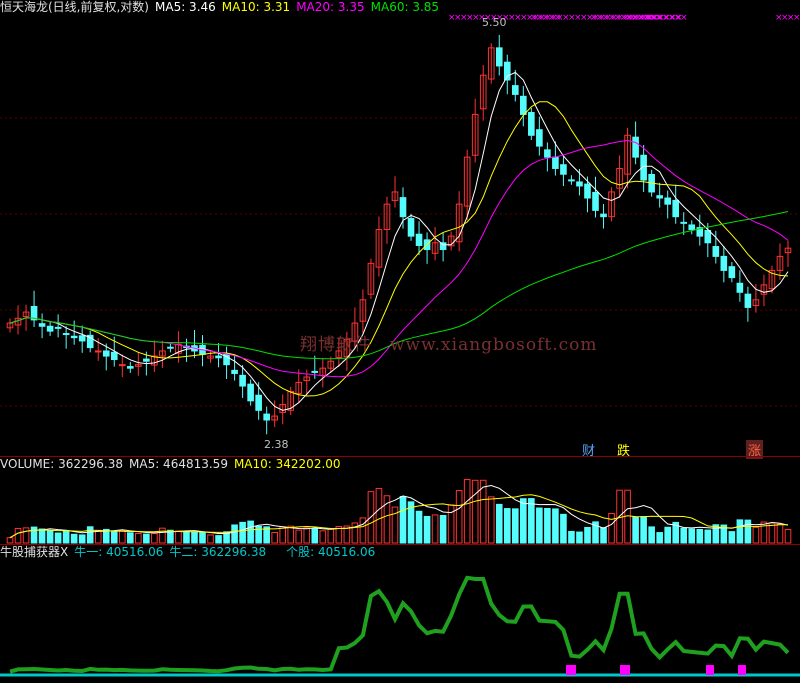 The width and height of the screenshot is (800, 683). Describe the element at coordinates (494, 345) in the screenshot. I see `watermark-url: www.xiangbosoft.com` at that location.